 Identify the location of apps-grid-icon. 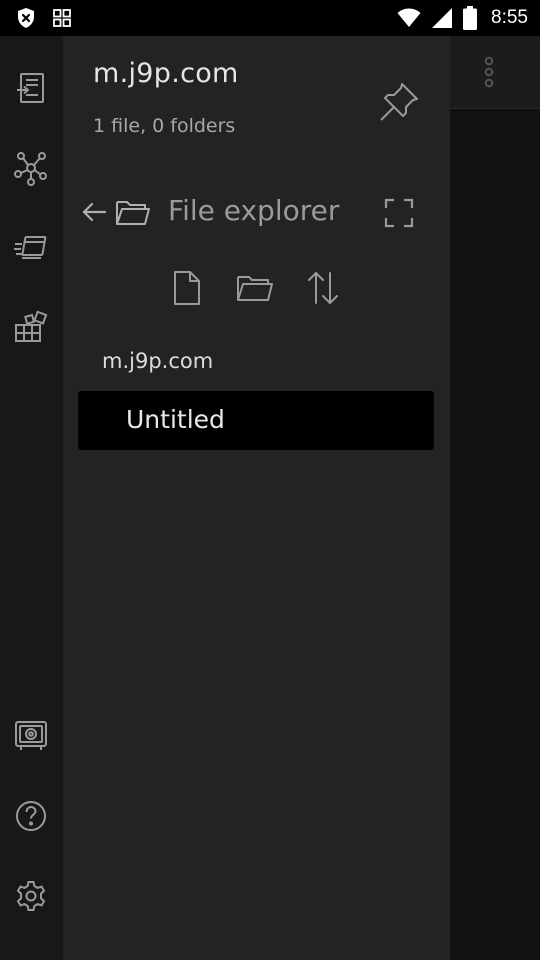
(62, 18).